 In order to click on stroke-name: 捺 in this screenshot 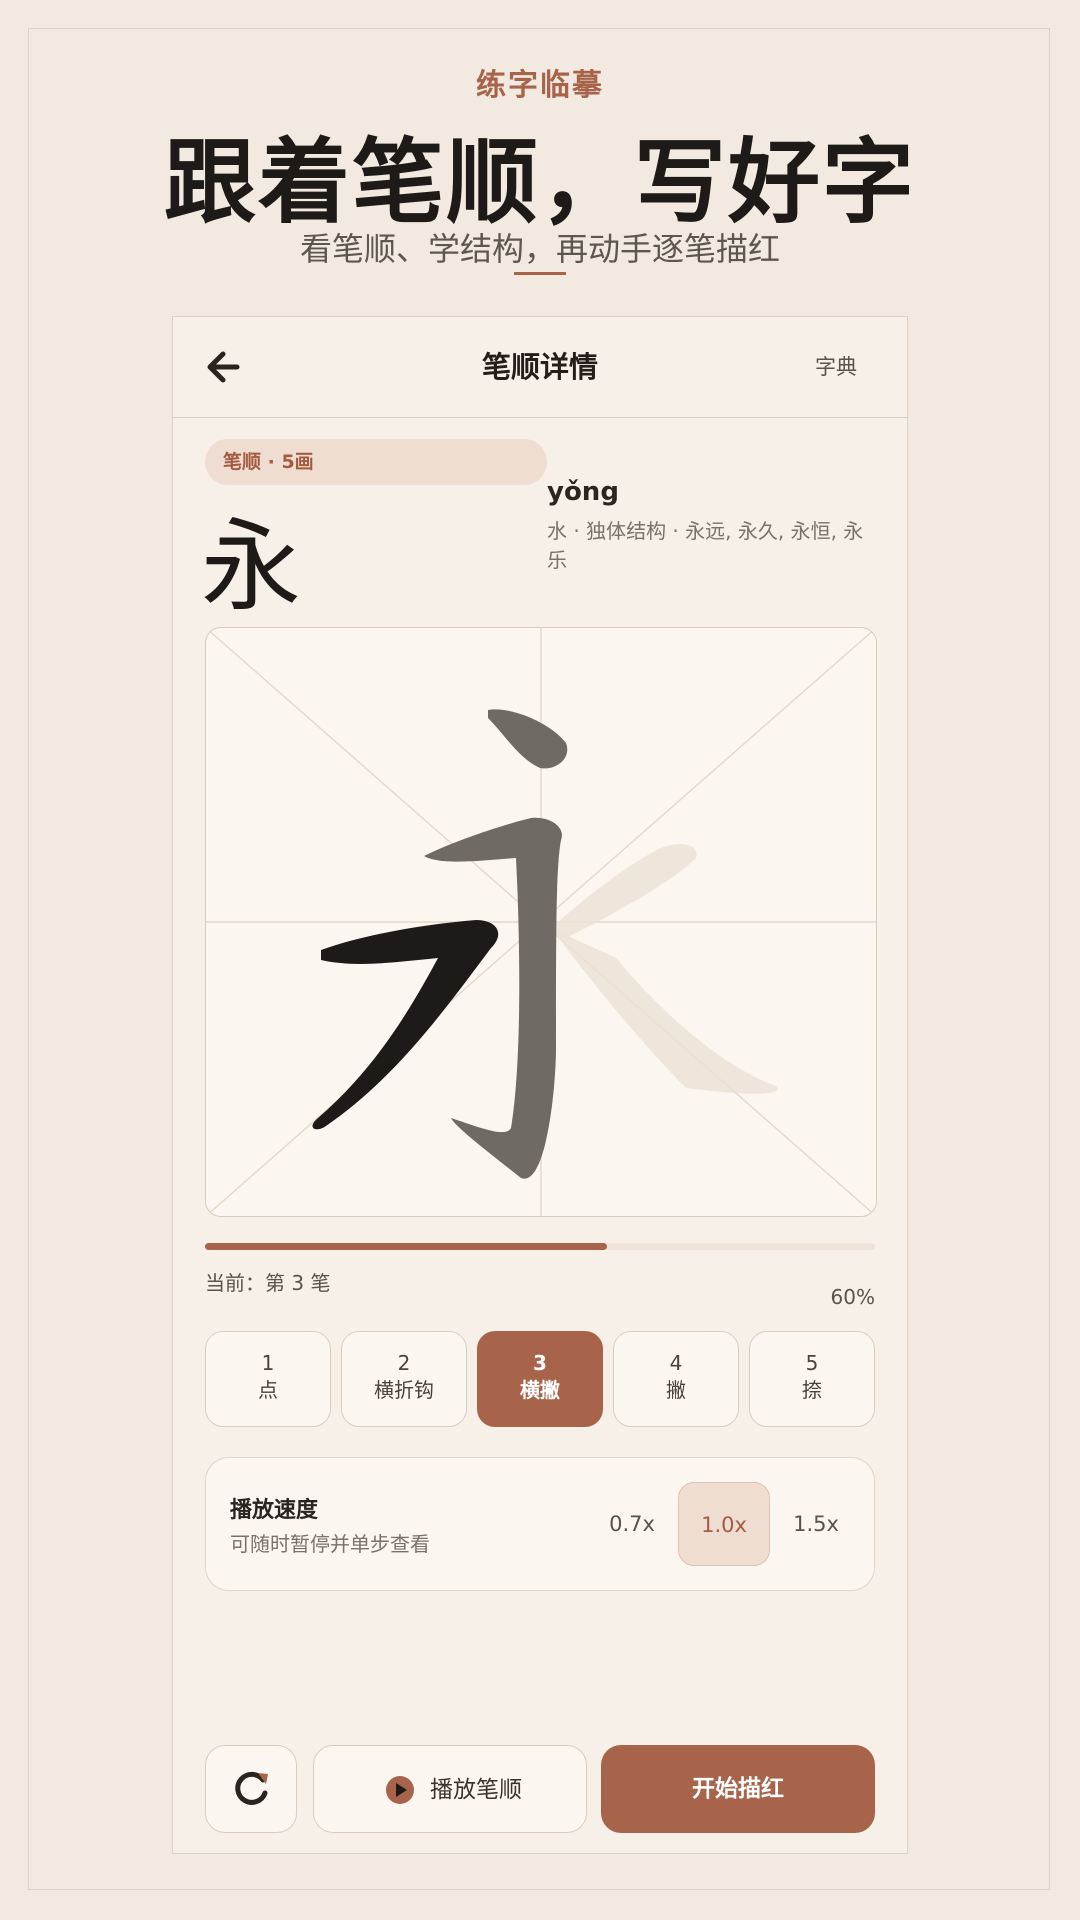, I will do `click(812, 1390)`.